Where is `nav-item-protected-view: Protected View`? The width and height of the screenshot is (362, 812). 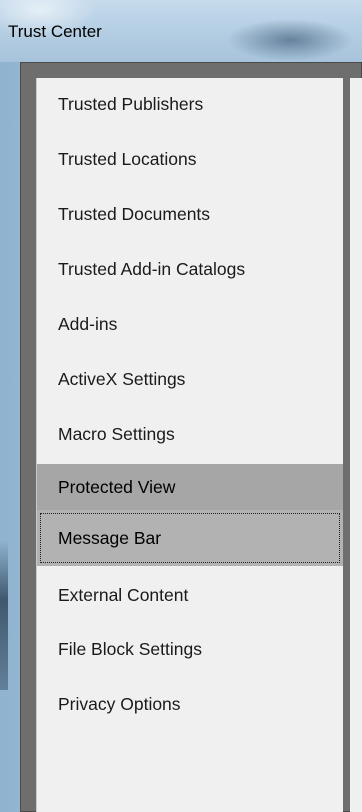 nav-item-protected-view: Protected View is located at coordinates (190, 487).